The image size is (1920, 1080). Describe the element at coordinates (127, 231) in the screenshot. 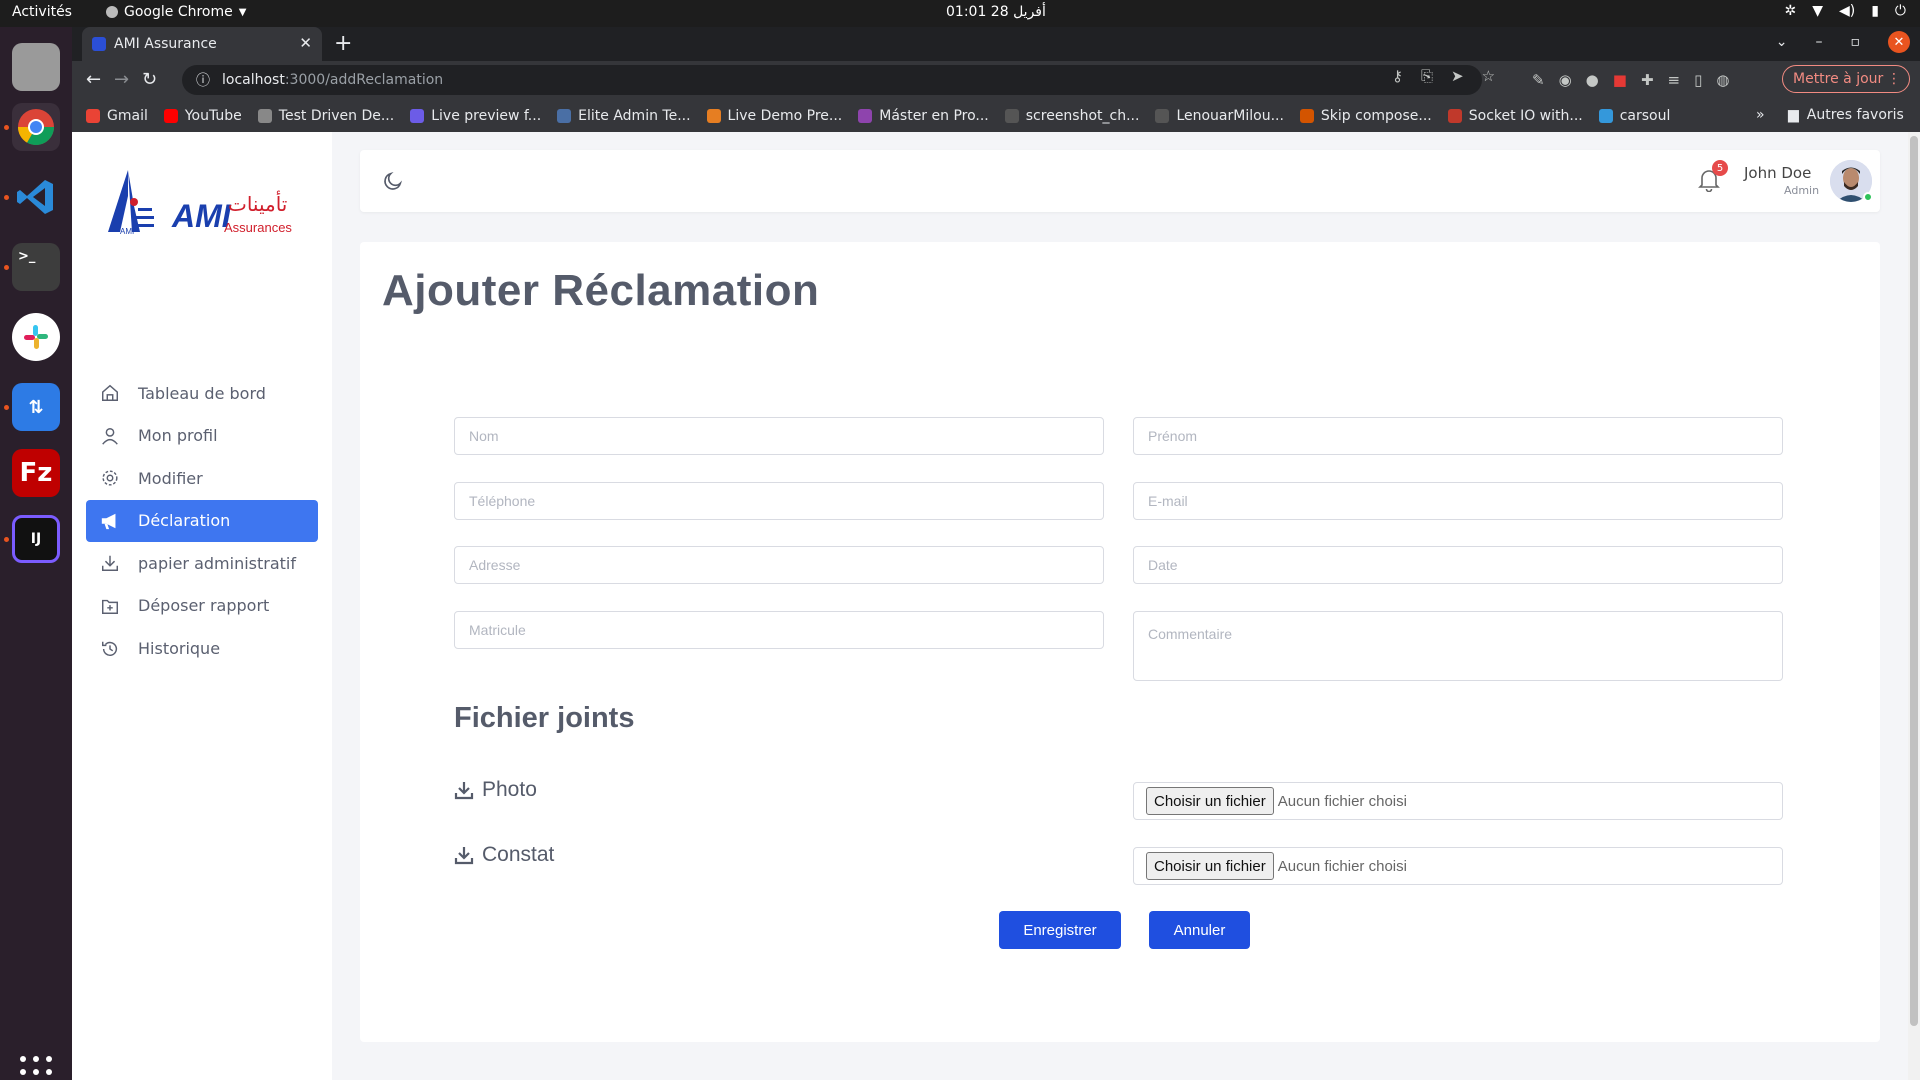

I see `svg-text: AMI` at that location.